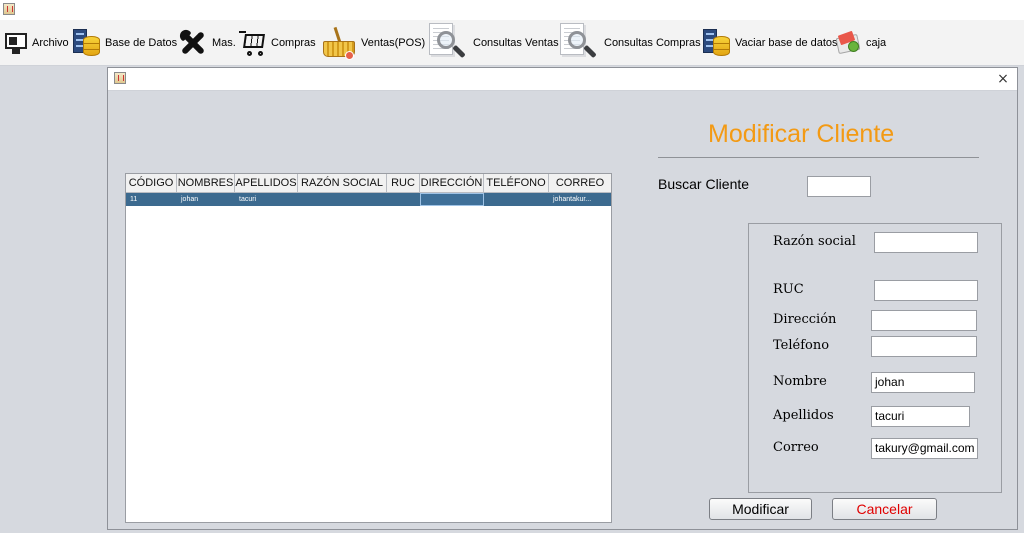 The height and width of the screenshot is (533, 1024). I want to click on toolbar-label: Consultas Ventas, so click(516, 43).